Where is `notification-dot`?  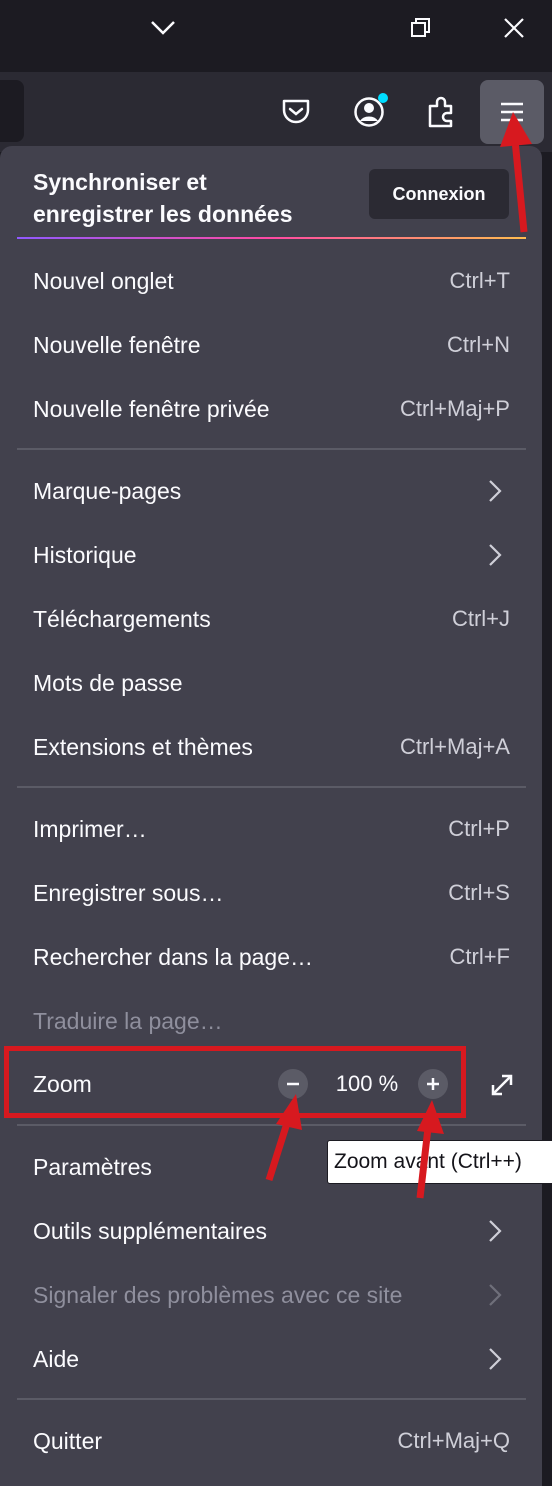 notification-dot is located at coordinates (383, 98).